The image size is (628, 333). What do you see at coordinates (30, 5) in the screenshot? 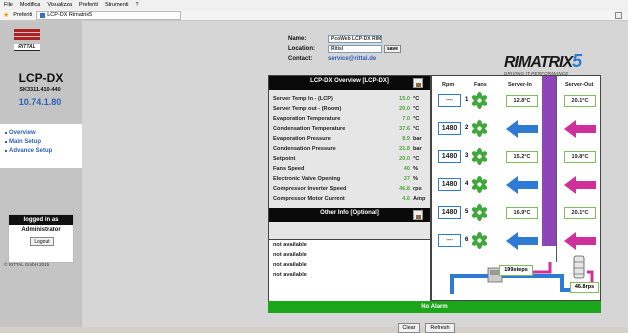
I see `menu-edit: Modifica` at bounding box center [30, 5].